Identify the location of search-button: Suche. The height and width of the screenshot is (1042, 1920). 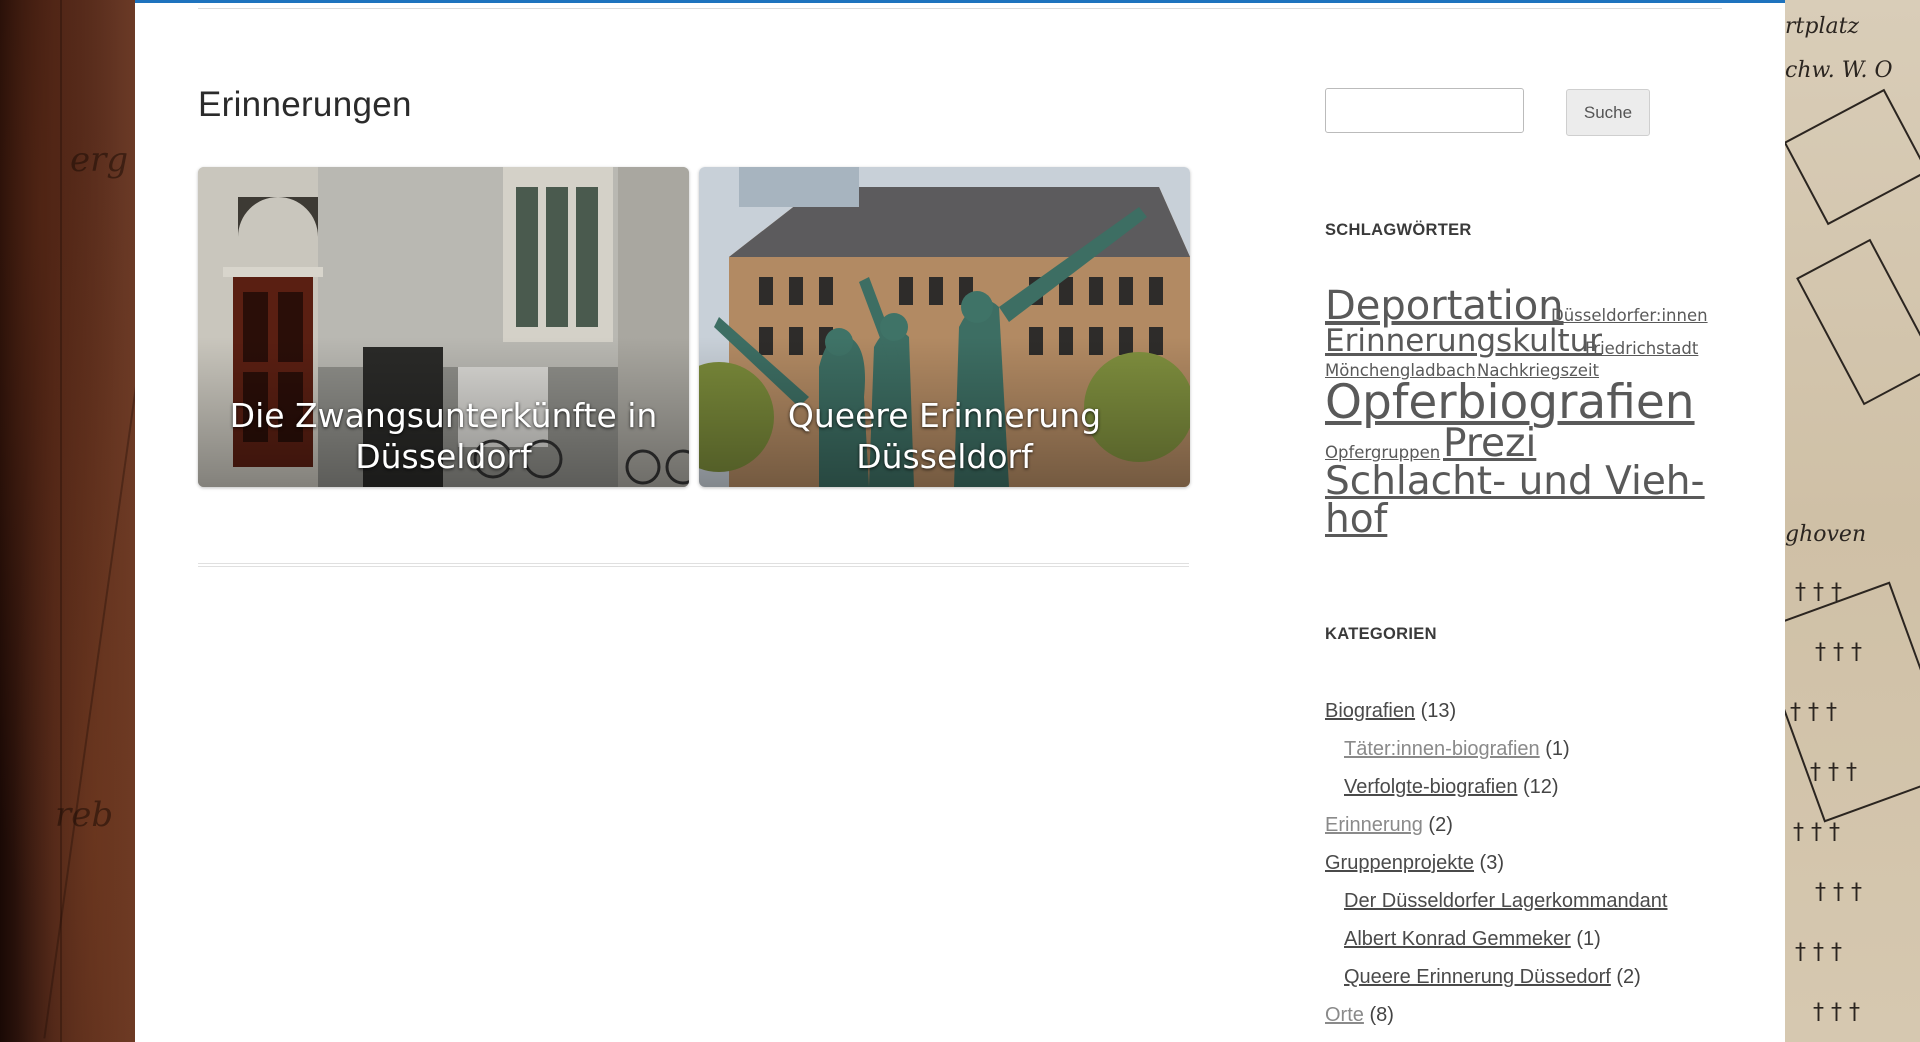
(1608, 112).